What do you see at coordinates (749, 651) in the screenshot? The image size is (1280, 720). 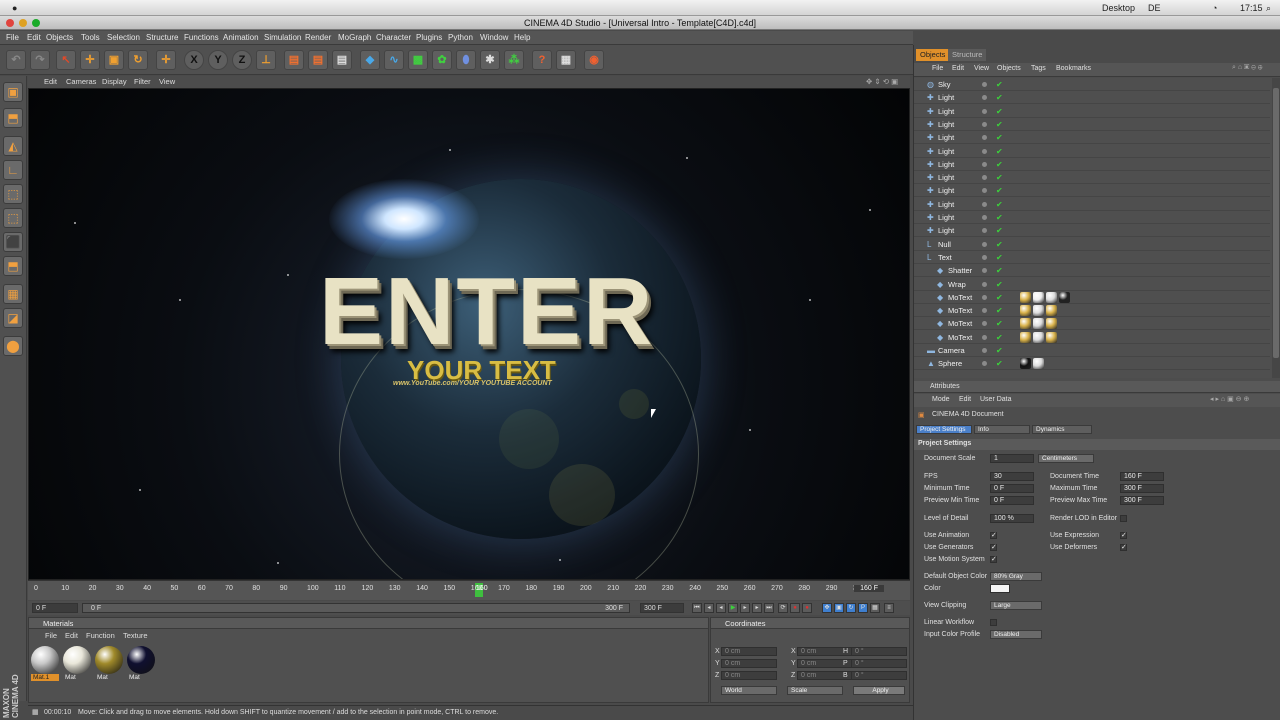 I see `coord-value-field: 0 cm` at bounding box center [749, 651].